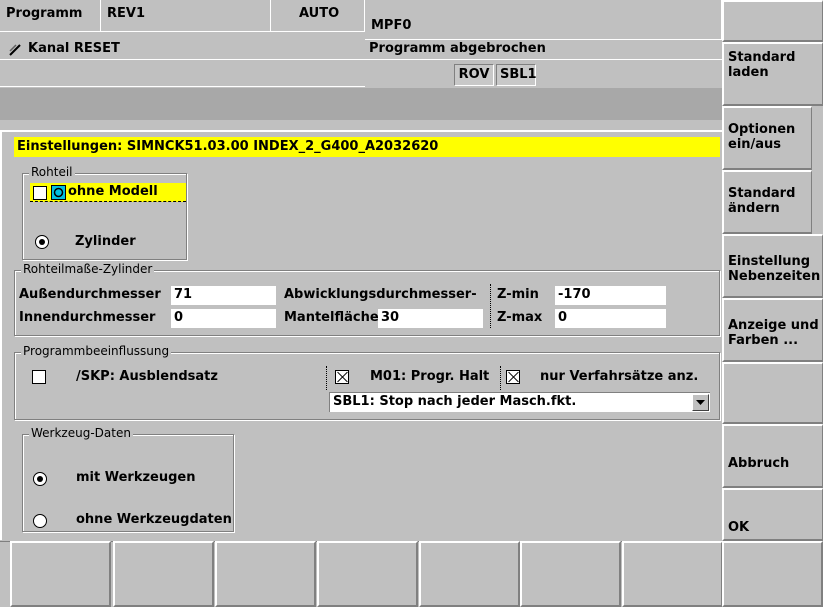 The image size is (823, 607). I want to click on nur-label: nur Verfahrsätze anz., so click(619, 376).